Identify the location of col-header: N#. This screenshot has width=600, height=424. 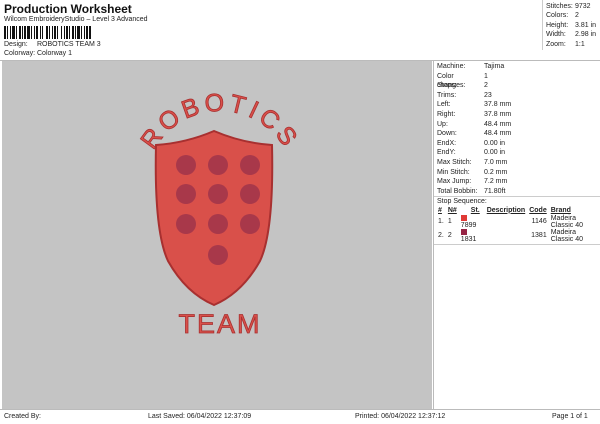
(452, 210).